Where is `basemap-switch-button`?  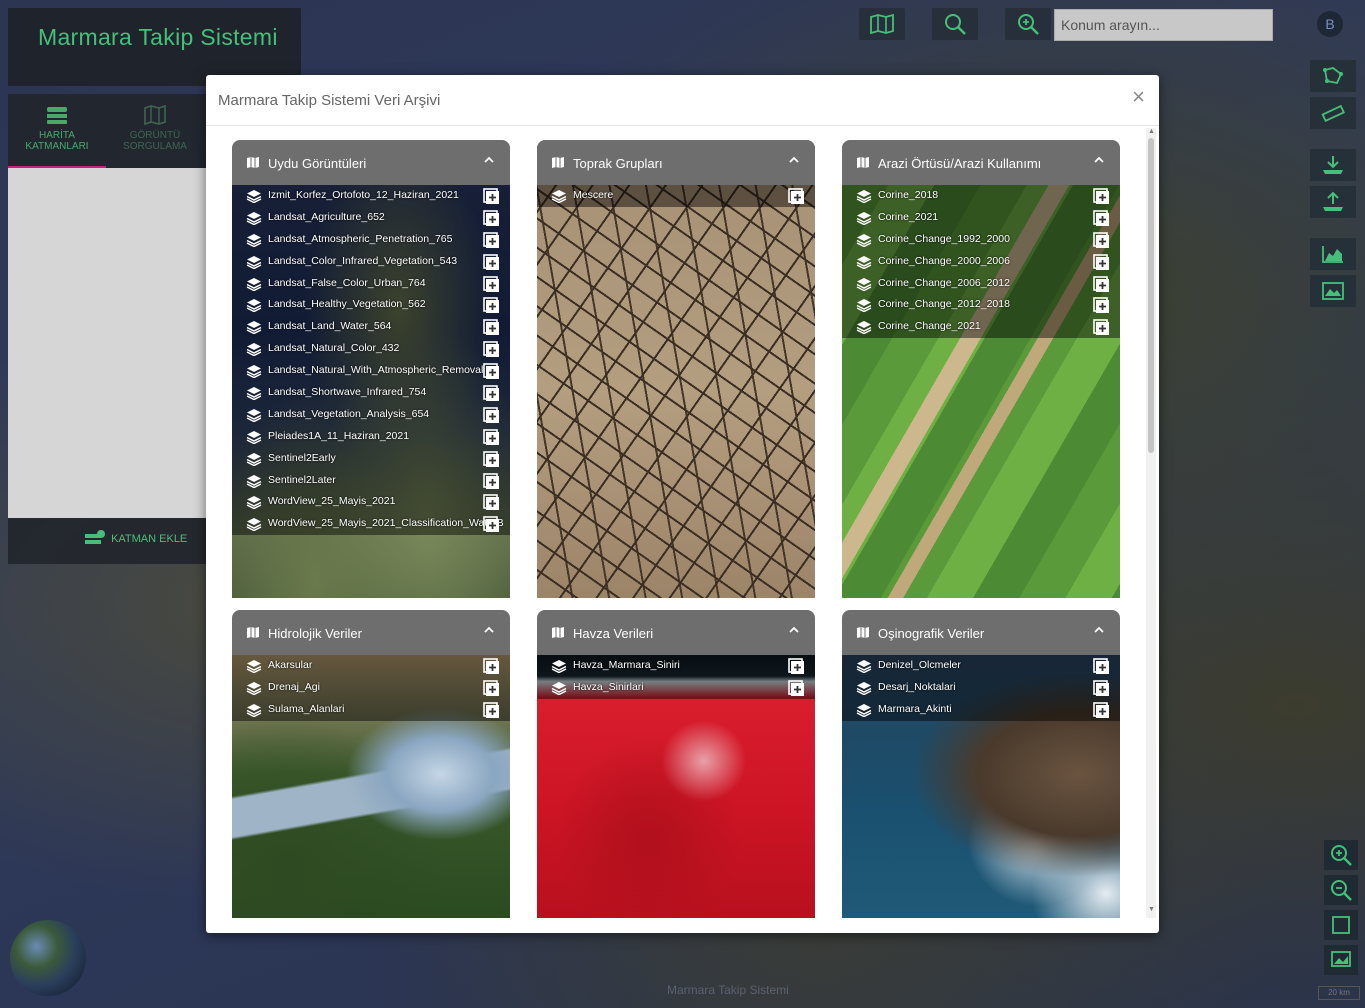 basemap-switch-button is located at coordinates (1341, 960).